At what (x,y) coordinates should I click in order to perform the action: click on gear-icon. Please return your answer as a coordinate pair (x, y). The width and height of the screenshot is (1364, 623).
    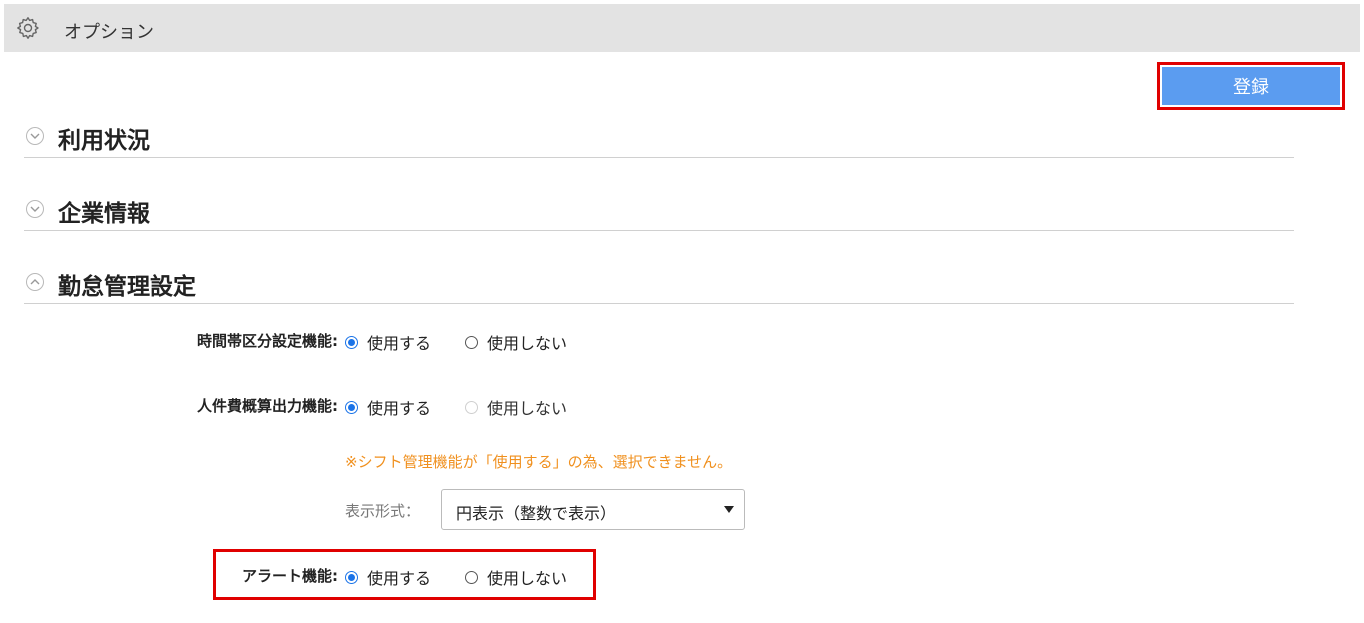
    Looking at the image, I should click on (28, 28).